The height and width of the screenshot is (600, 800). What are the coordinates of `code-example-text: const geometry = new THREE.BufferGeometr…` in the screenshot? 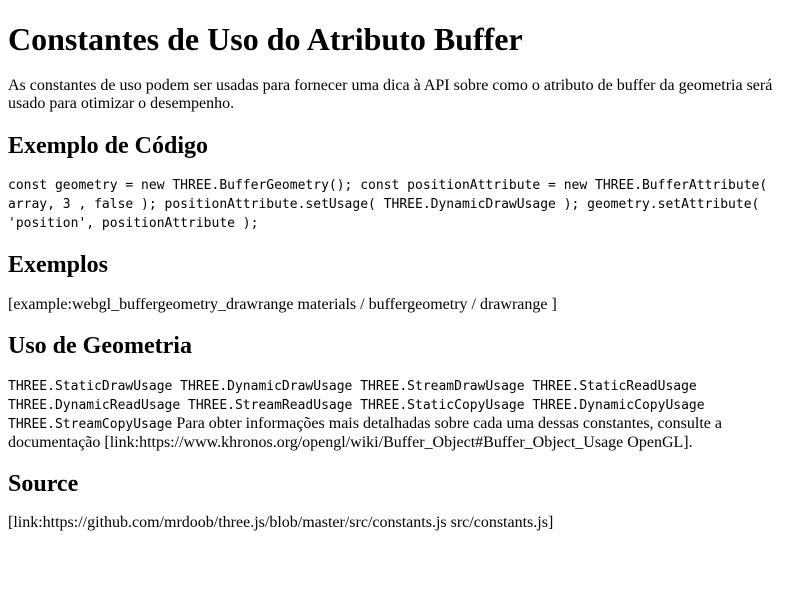 It's located at (388, 205).